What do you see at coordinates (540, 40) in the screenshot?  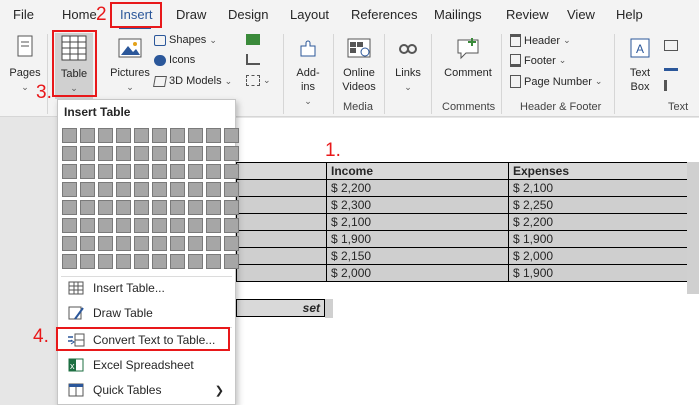 I see `header-button: Header ⌄` at bounding box center [540, 40].